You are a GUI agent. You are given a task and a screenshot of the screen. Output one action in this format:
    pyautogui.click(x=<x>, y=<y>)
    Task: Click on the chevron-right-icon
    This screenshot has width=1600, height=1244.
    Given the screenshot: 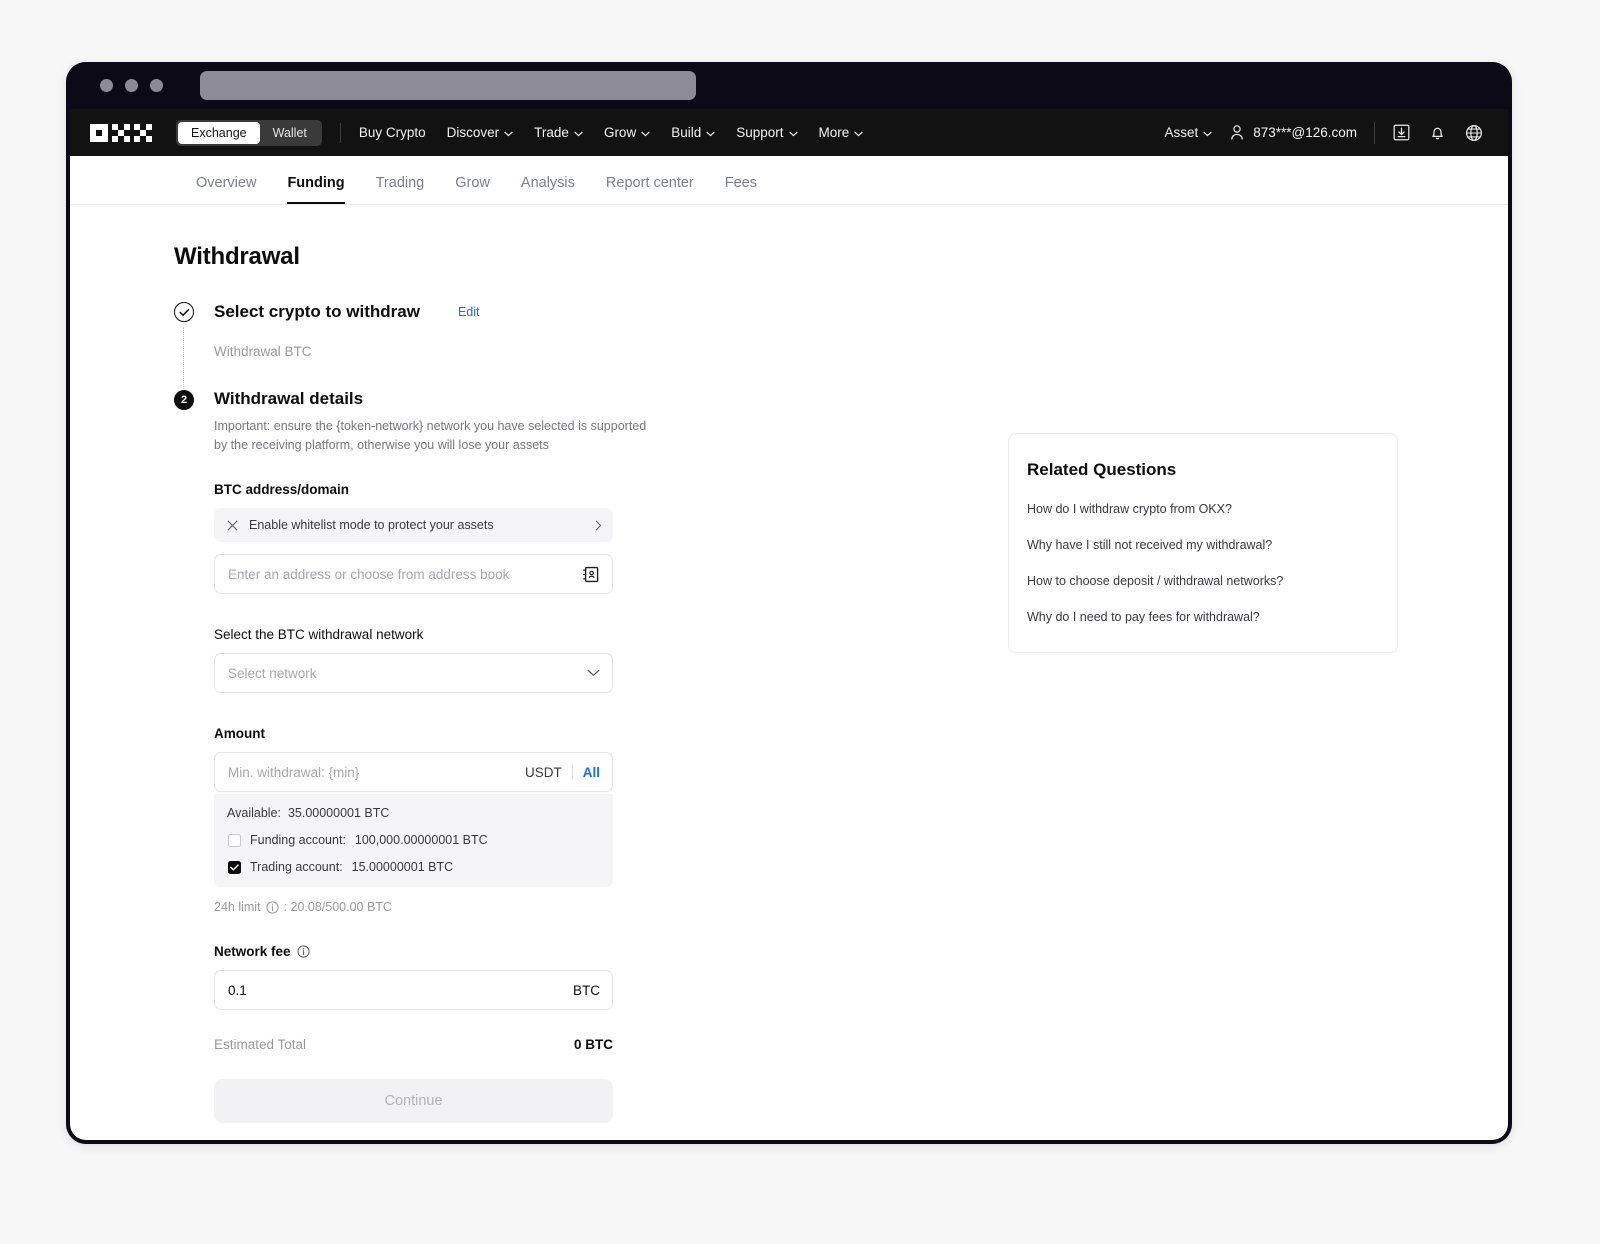 What is the action you would take?
    pyautogui.click(x=598, y=525)
    